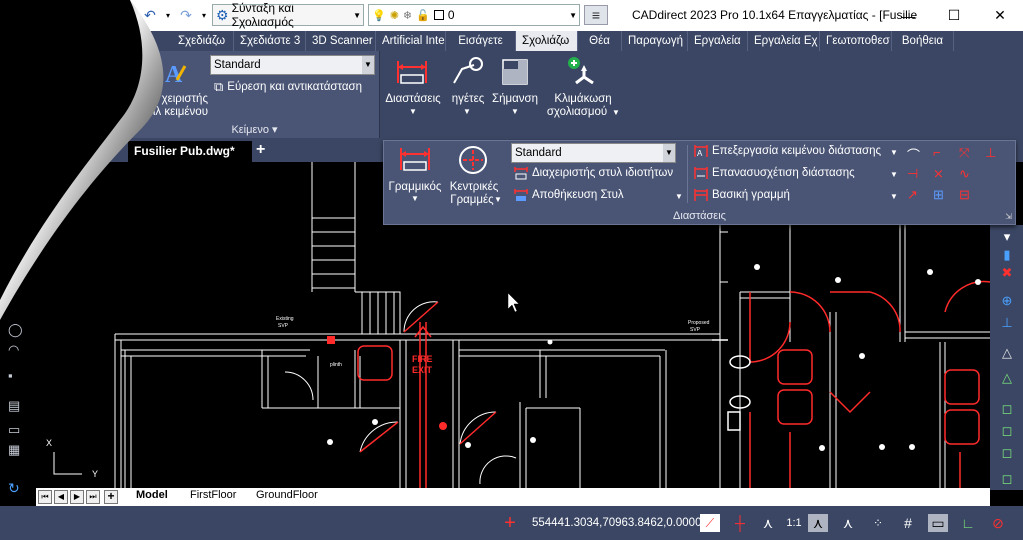  What do you see at coordinates (774, 173) in the screenshot?
I see `reassociate-dimension-button: Επανασυσχέτιση διάστασης` at bounding box center [774, 173].